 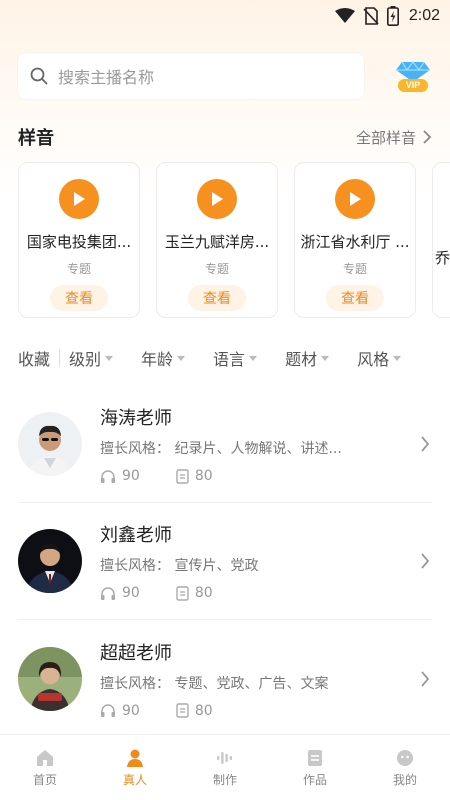 What do you see at coordinates (44, 779) in the screenshot?
I see `nav-home-label: 首页` at bounding box center [44, 779].